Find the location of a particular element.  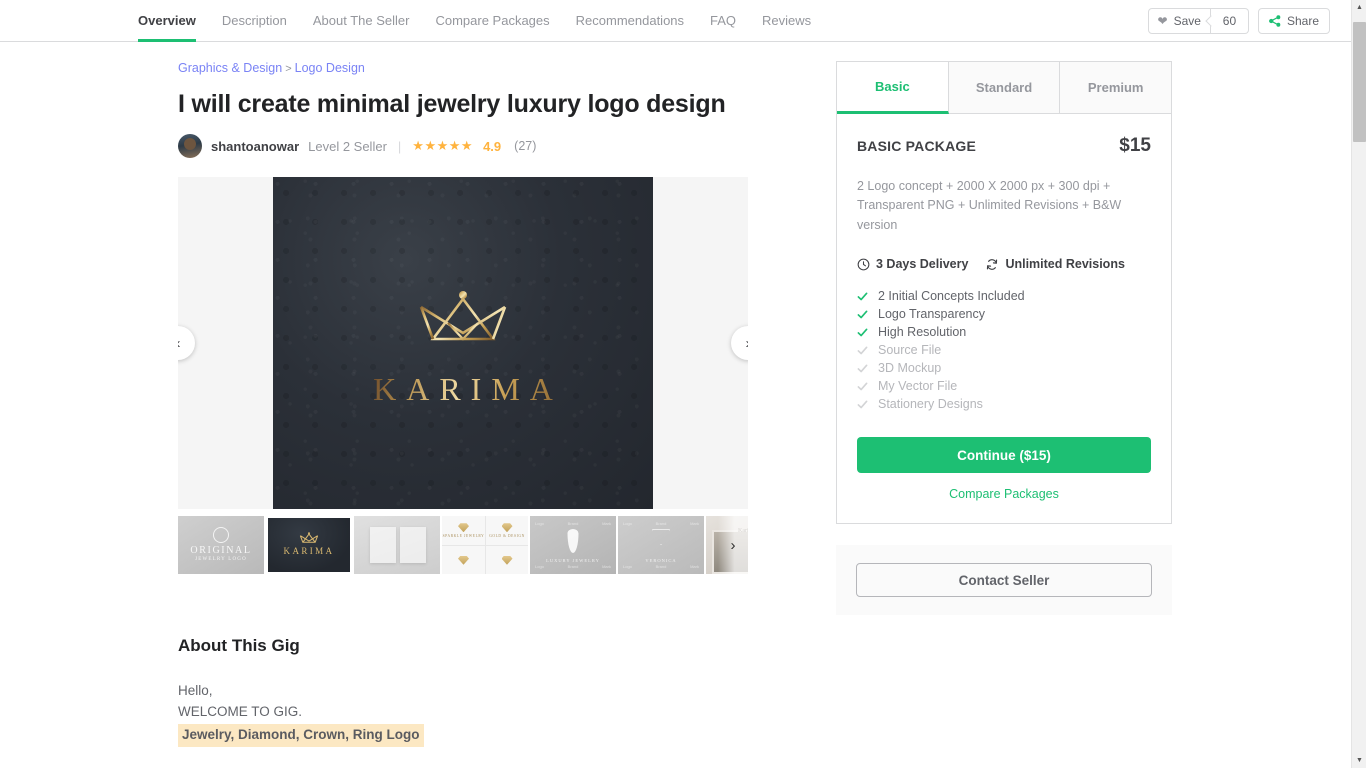

delivery-time-label: 3 Days Delivery is located at coordinates (922, 264).